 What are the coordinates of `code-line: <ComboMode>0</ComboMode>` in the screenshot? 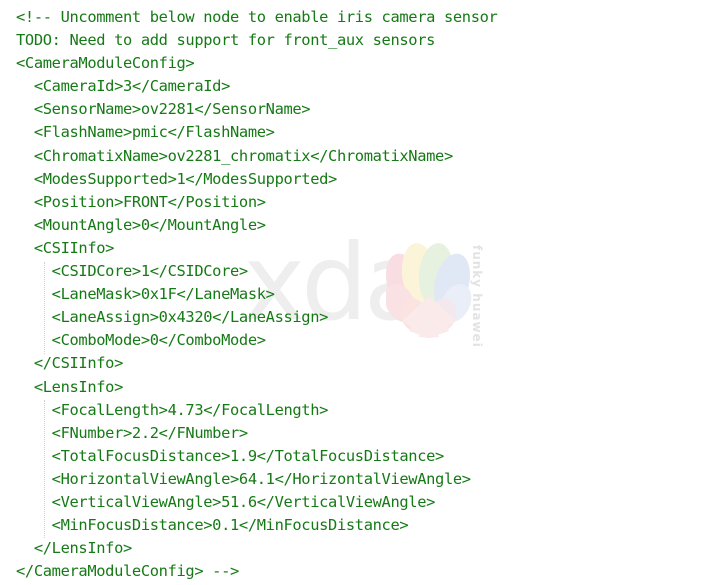 It's located at (141, 340).